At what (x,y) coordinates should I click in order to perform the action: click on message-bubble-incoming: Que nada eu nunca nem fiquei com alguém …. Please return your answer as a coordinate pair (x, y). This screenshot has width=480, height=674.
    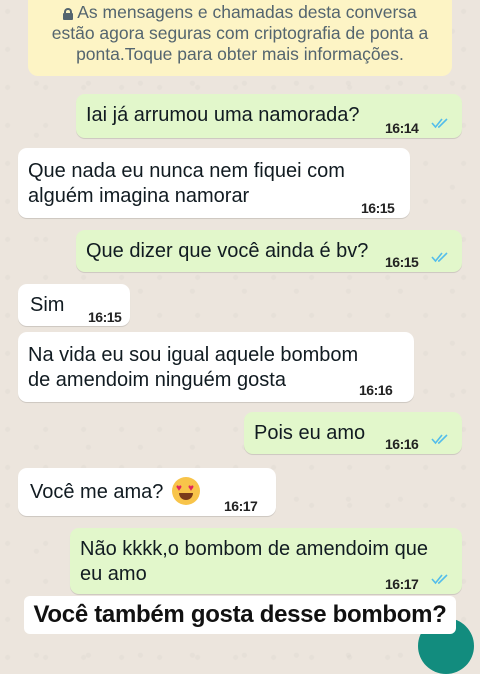
    Looking at the image, I should click on (214, 183).